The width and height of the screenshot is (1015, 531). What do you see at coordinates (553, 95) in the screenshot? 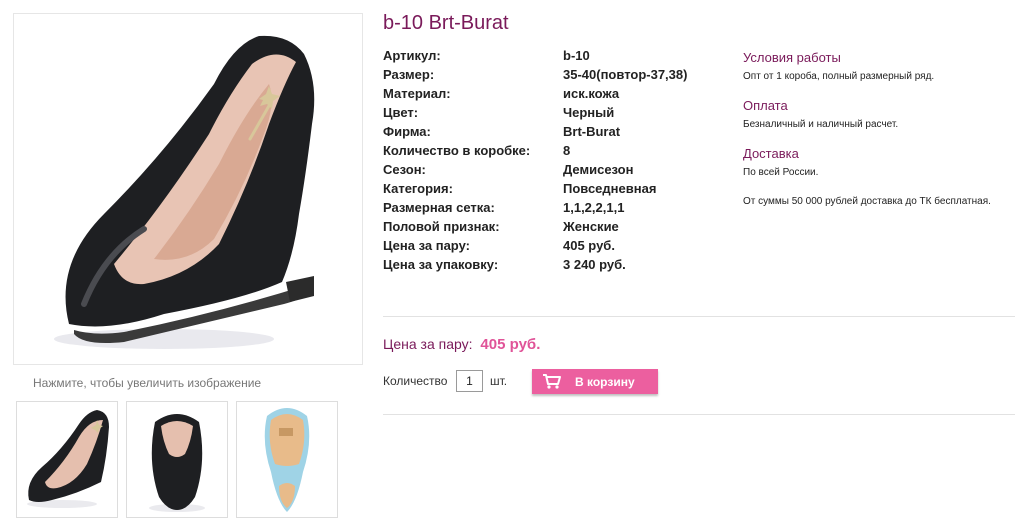
I see `spec-row: Материал: иск.кожа` at bounding box center [553, 95].